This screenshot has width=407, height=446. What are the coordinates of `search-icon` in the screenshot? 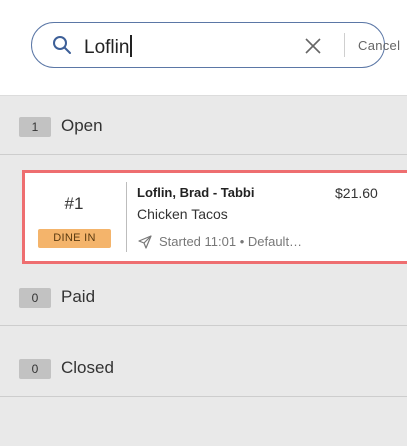 It's located at (62, 45).